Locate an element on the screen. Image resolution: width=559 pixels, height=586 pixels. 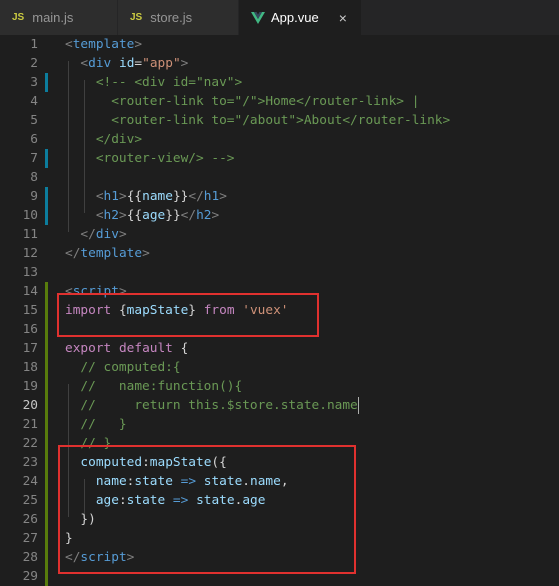
code-token: h2 is located at coordinates (204, 215).